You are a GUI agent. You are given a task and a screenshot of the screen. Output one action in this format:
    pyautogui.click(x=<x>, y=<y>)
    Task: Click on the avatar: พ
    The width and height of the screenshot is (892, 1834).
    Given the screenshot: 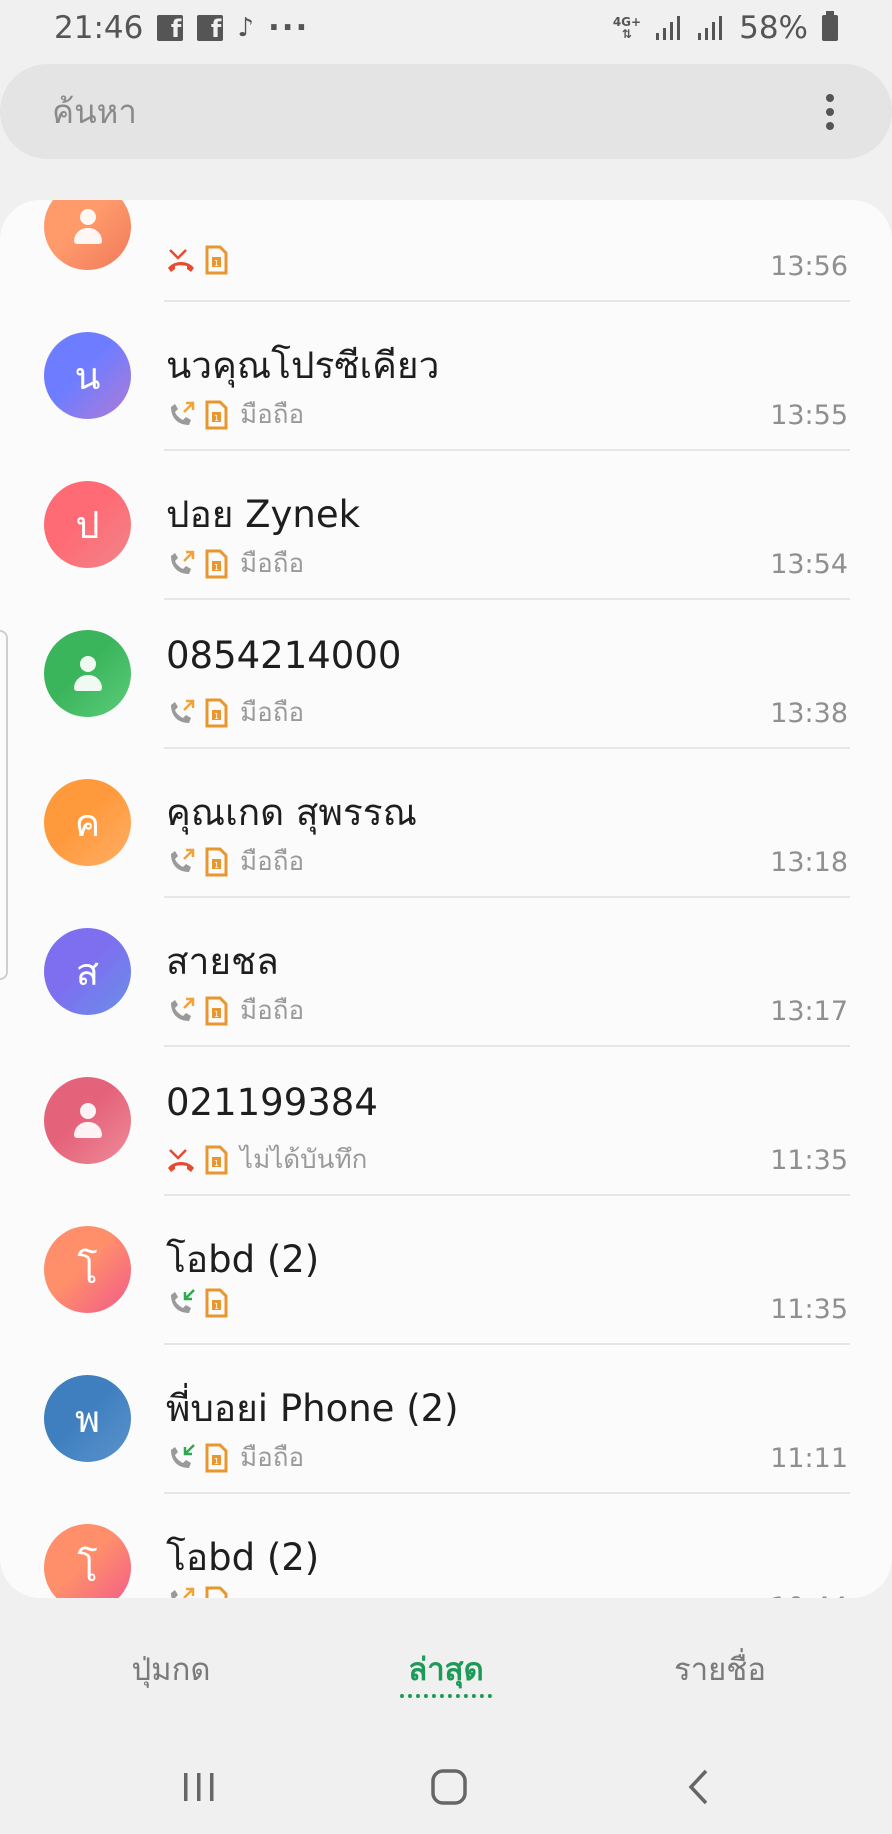 What is the action you would take?
    pyautogui.click(x=87, y=1418)
    